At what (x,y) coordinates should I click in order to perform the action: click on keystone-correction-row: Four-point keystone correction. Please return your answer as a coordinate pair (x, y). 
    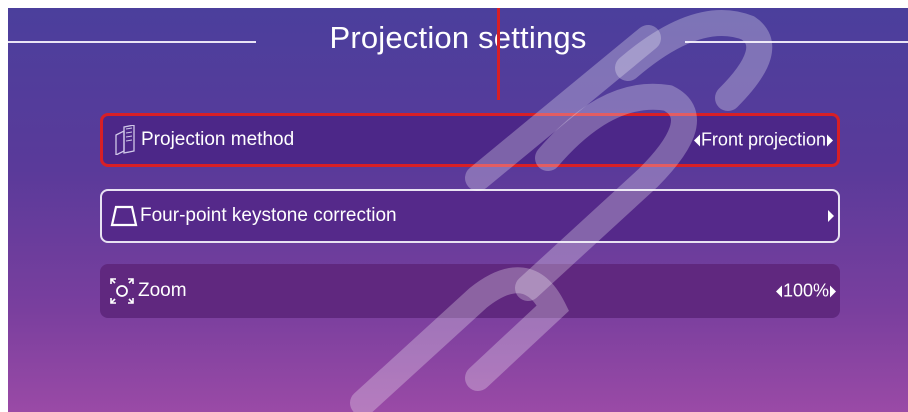
    Looking at the image, I should click on (470, 216).